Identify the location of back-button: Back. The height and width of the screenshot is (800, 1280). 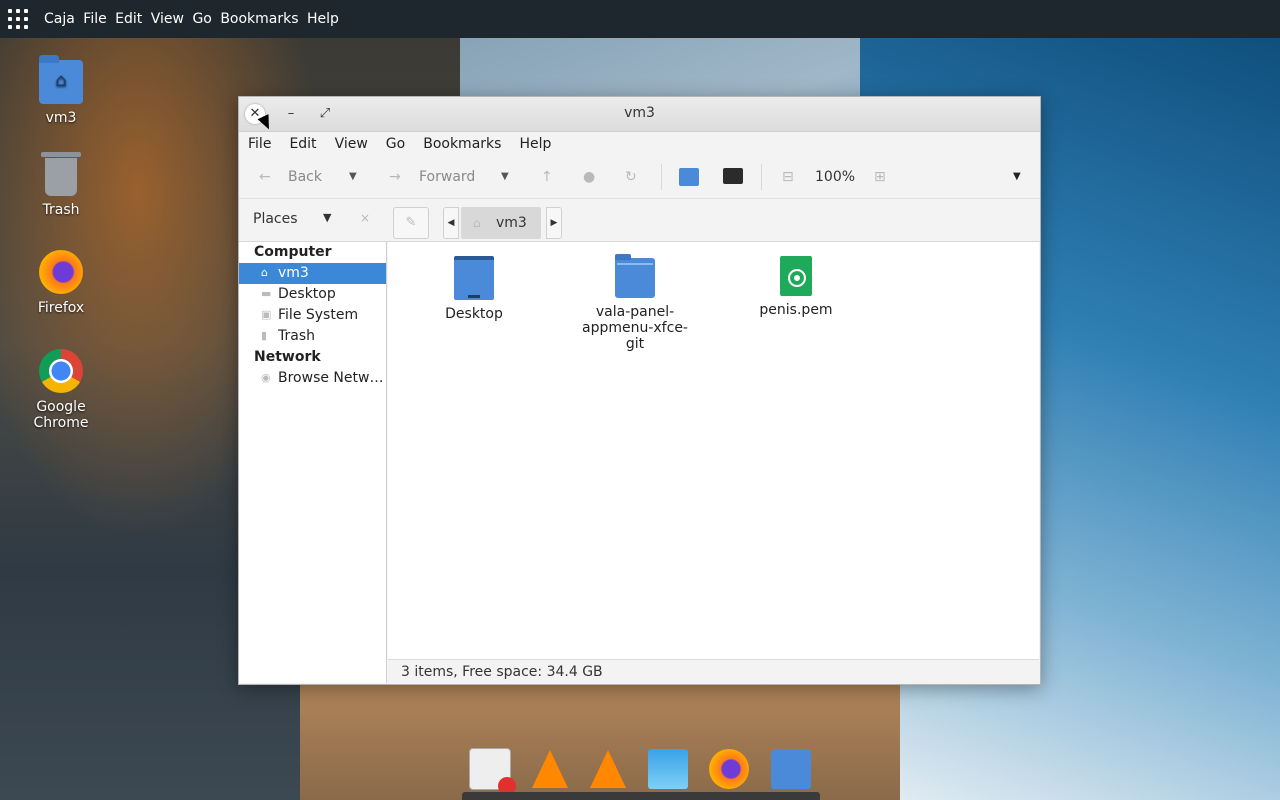
(305, 177).